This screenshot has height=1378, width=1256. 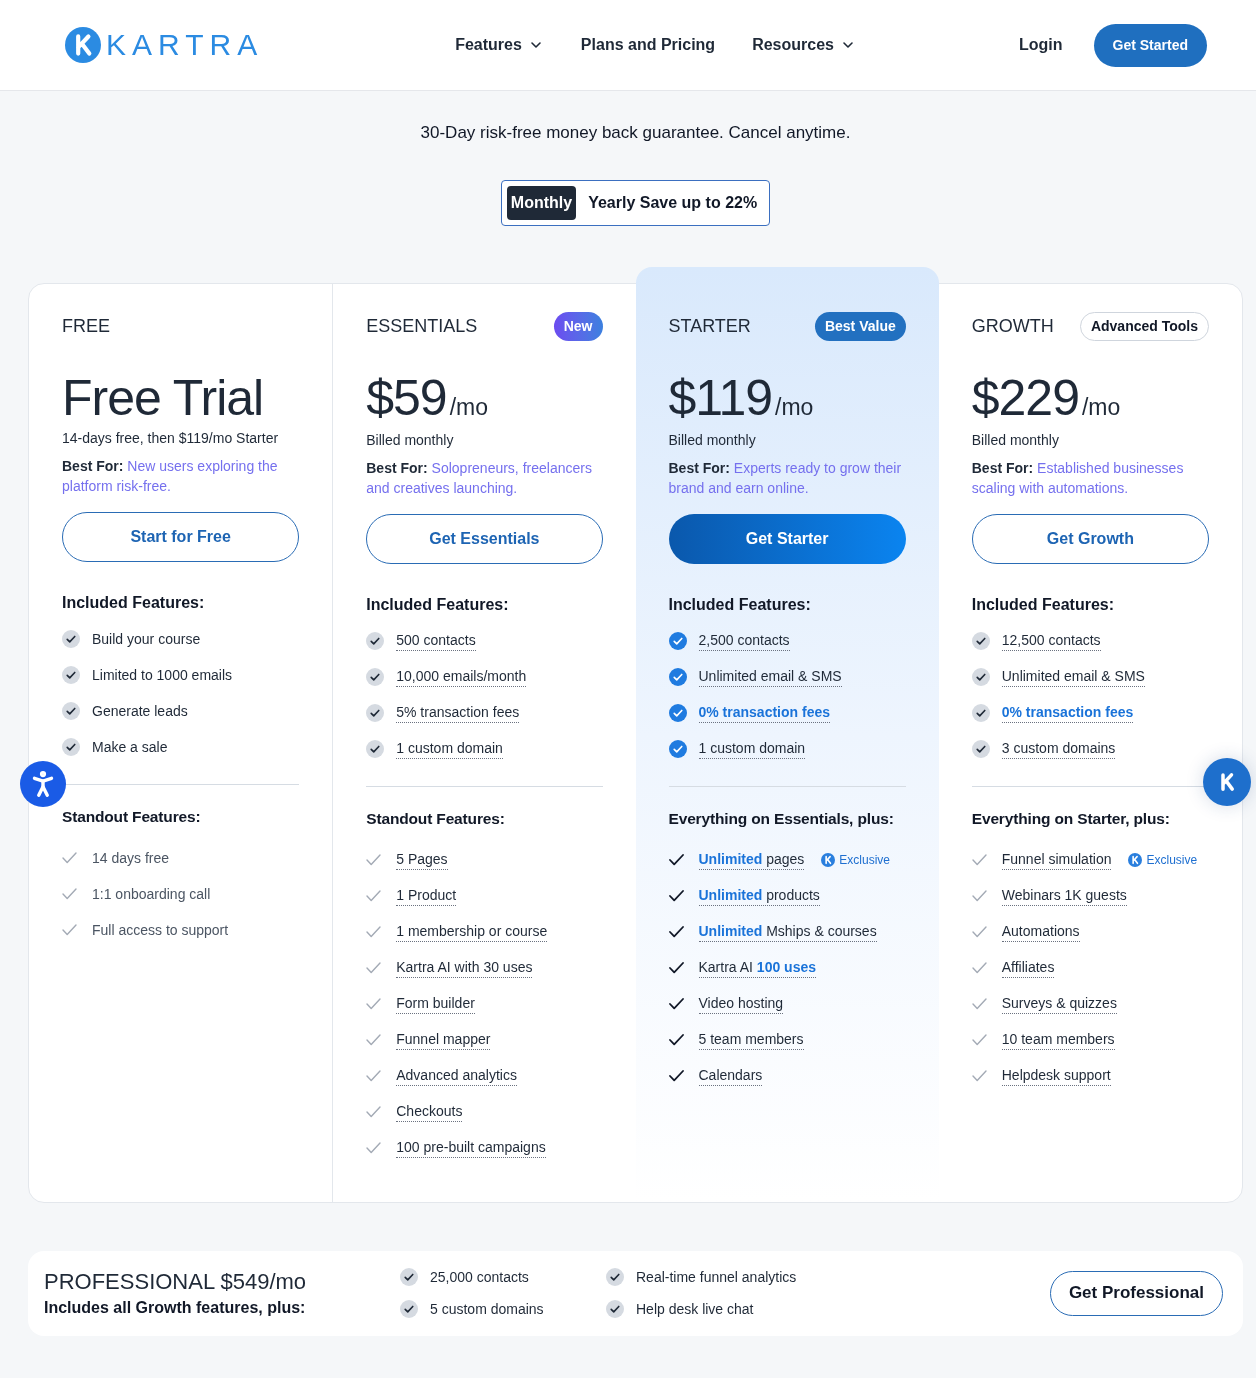 I want to click on feature-text: 5% transaction fees, so click(x=458, y=712).